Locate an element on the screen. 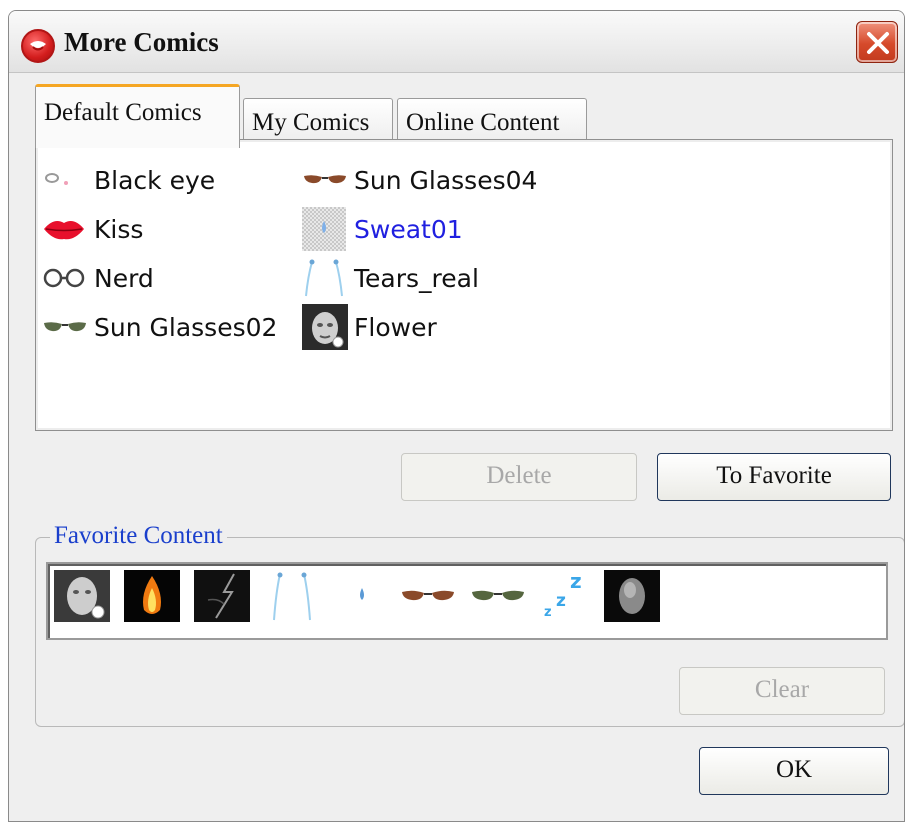  comic-label: Sun Glasses04 is located at coordinates (446, 180).